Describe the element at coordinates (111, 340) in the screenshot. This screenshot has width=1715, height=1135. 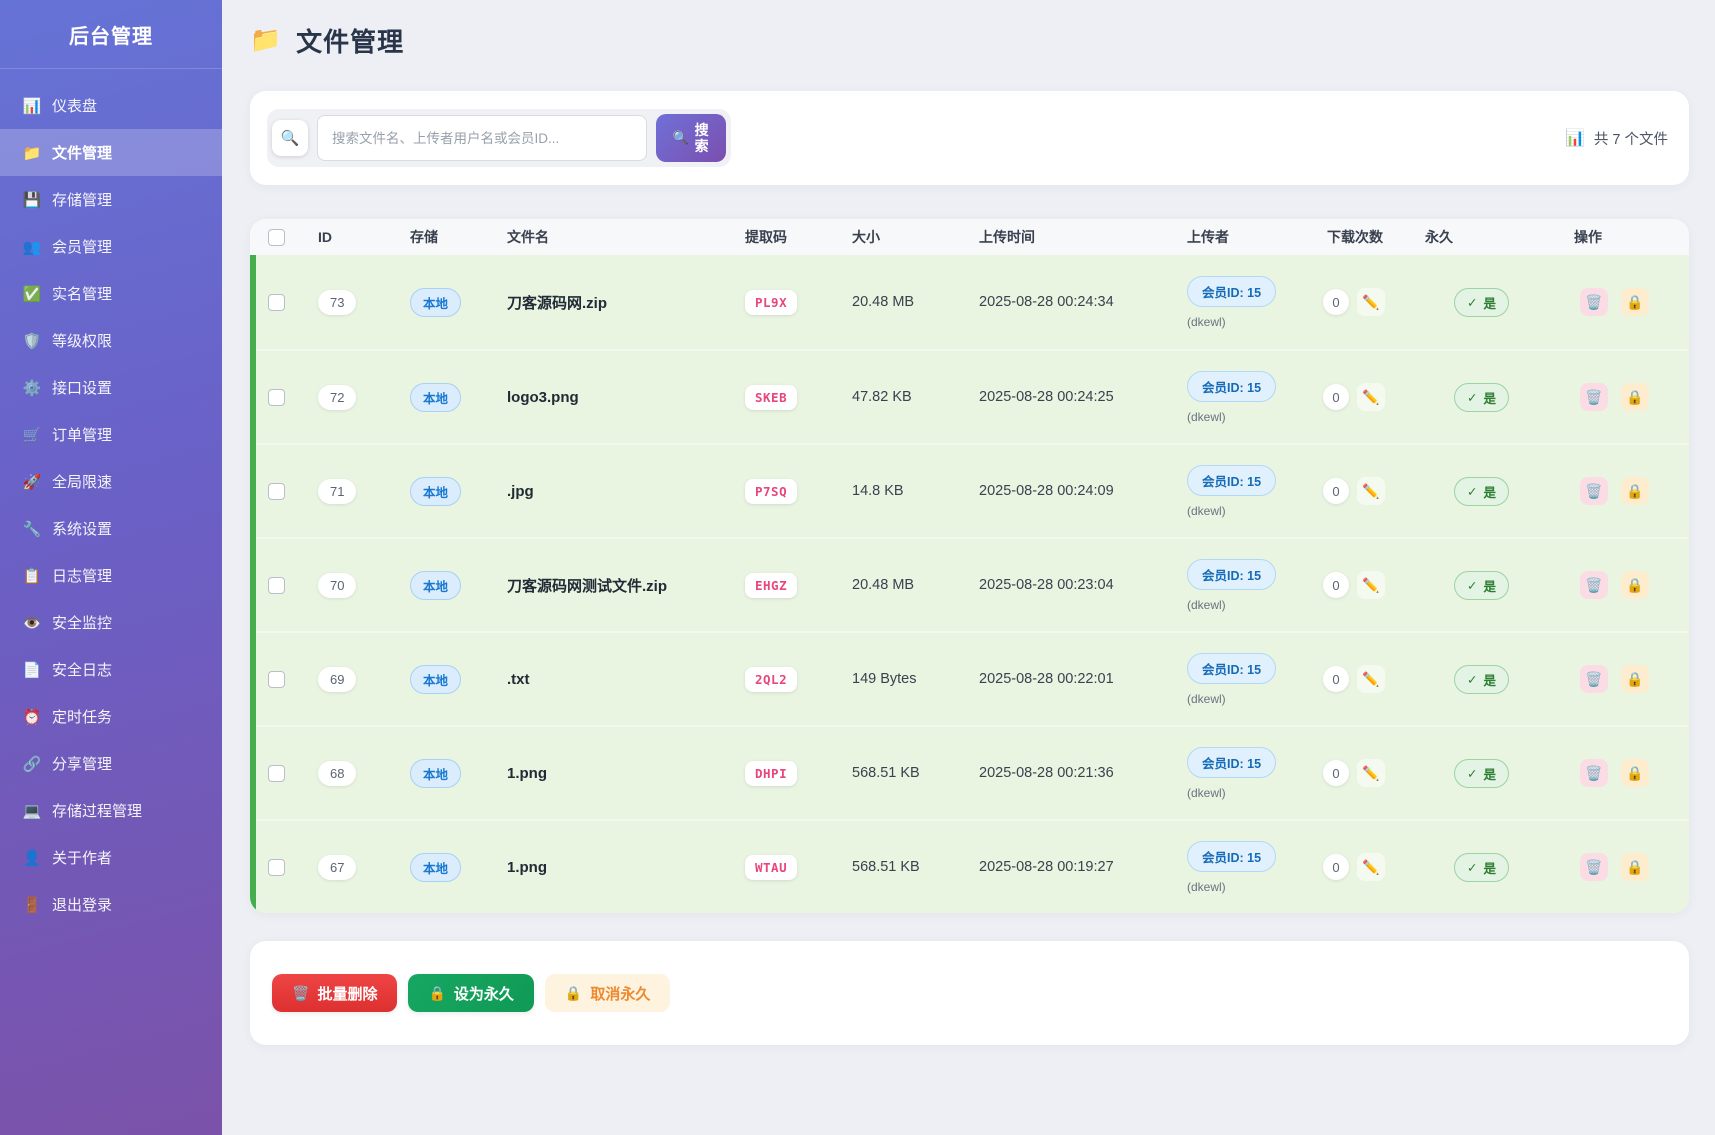
I see `sidebar-item: 🛡️ 等级权限` at that location.